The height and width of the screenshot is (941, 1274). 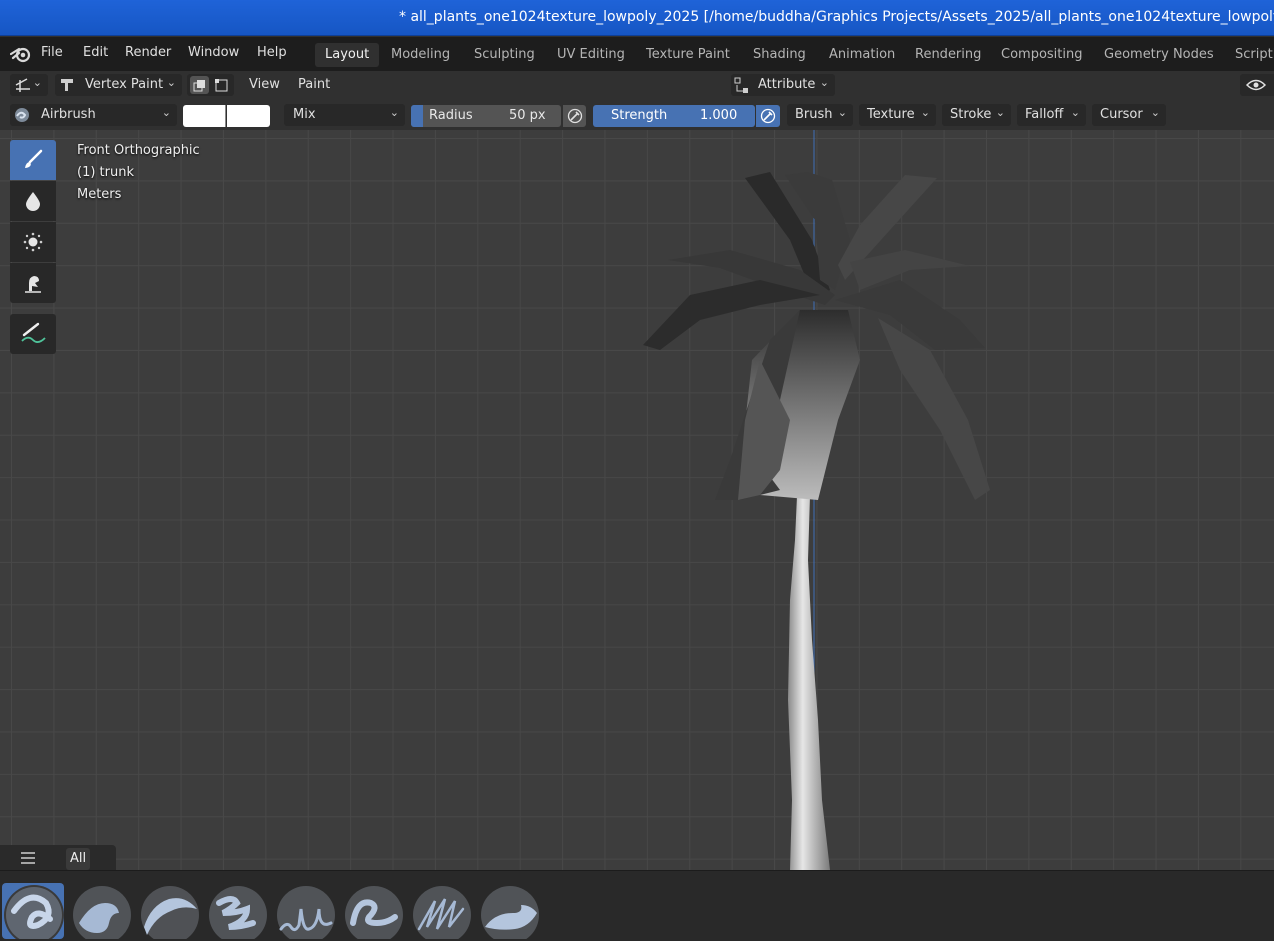 I want to click on annotate-icon, so click(x=33, y=332).